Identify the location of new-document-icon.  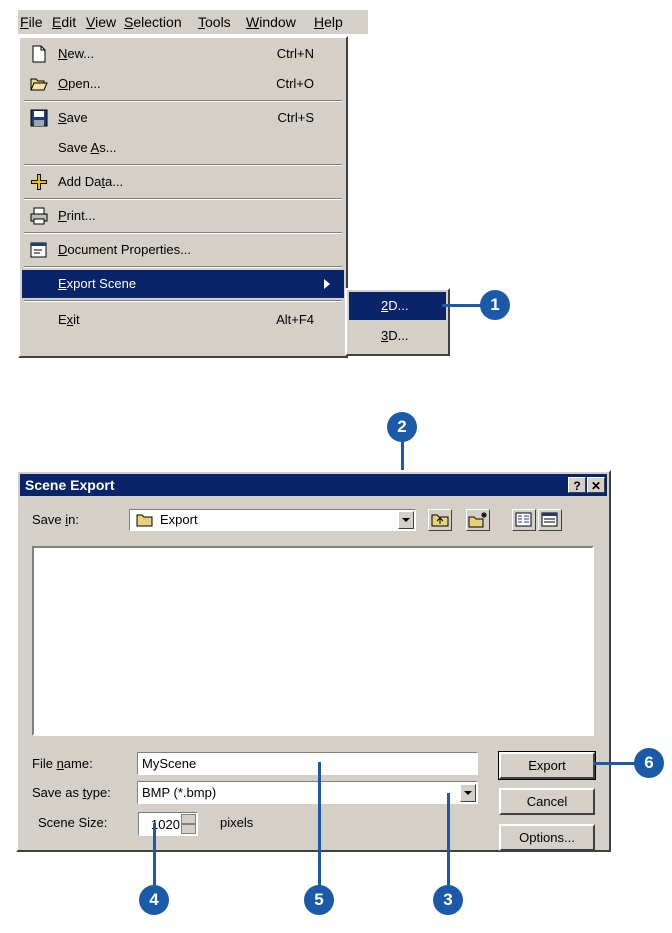
(39, 54).